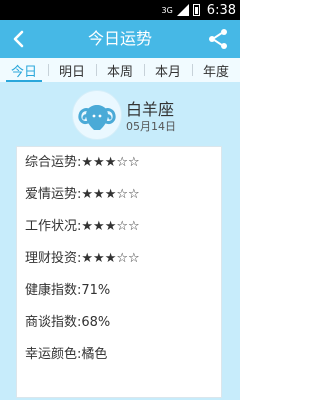 Image resolution: width=320 pixels, height=400 pixels. What do you see at coordinates (216, 70) in the screenshot?
I see `tab-year: 年度` at bounding box center [216, 70].